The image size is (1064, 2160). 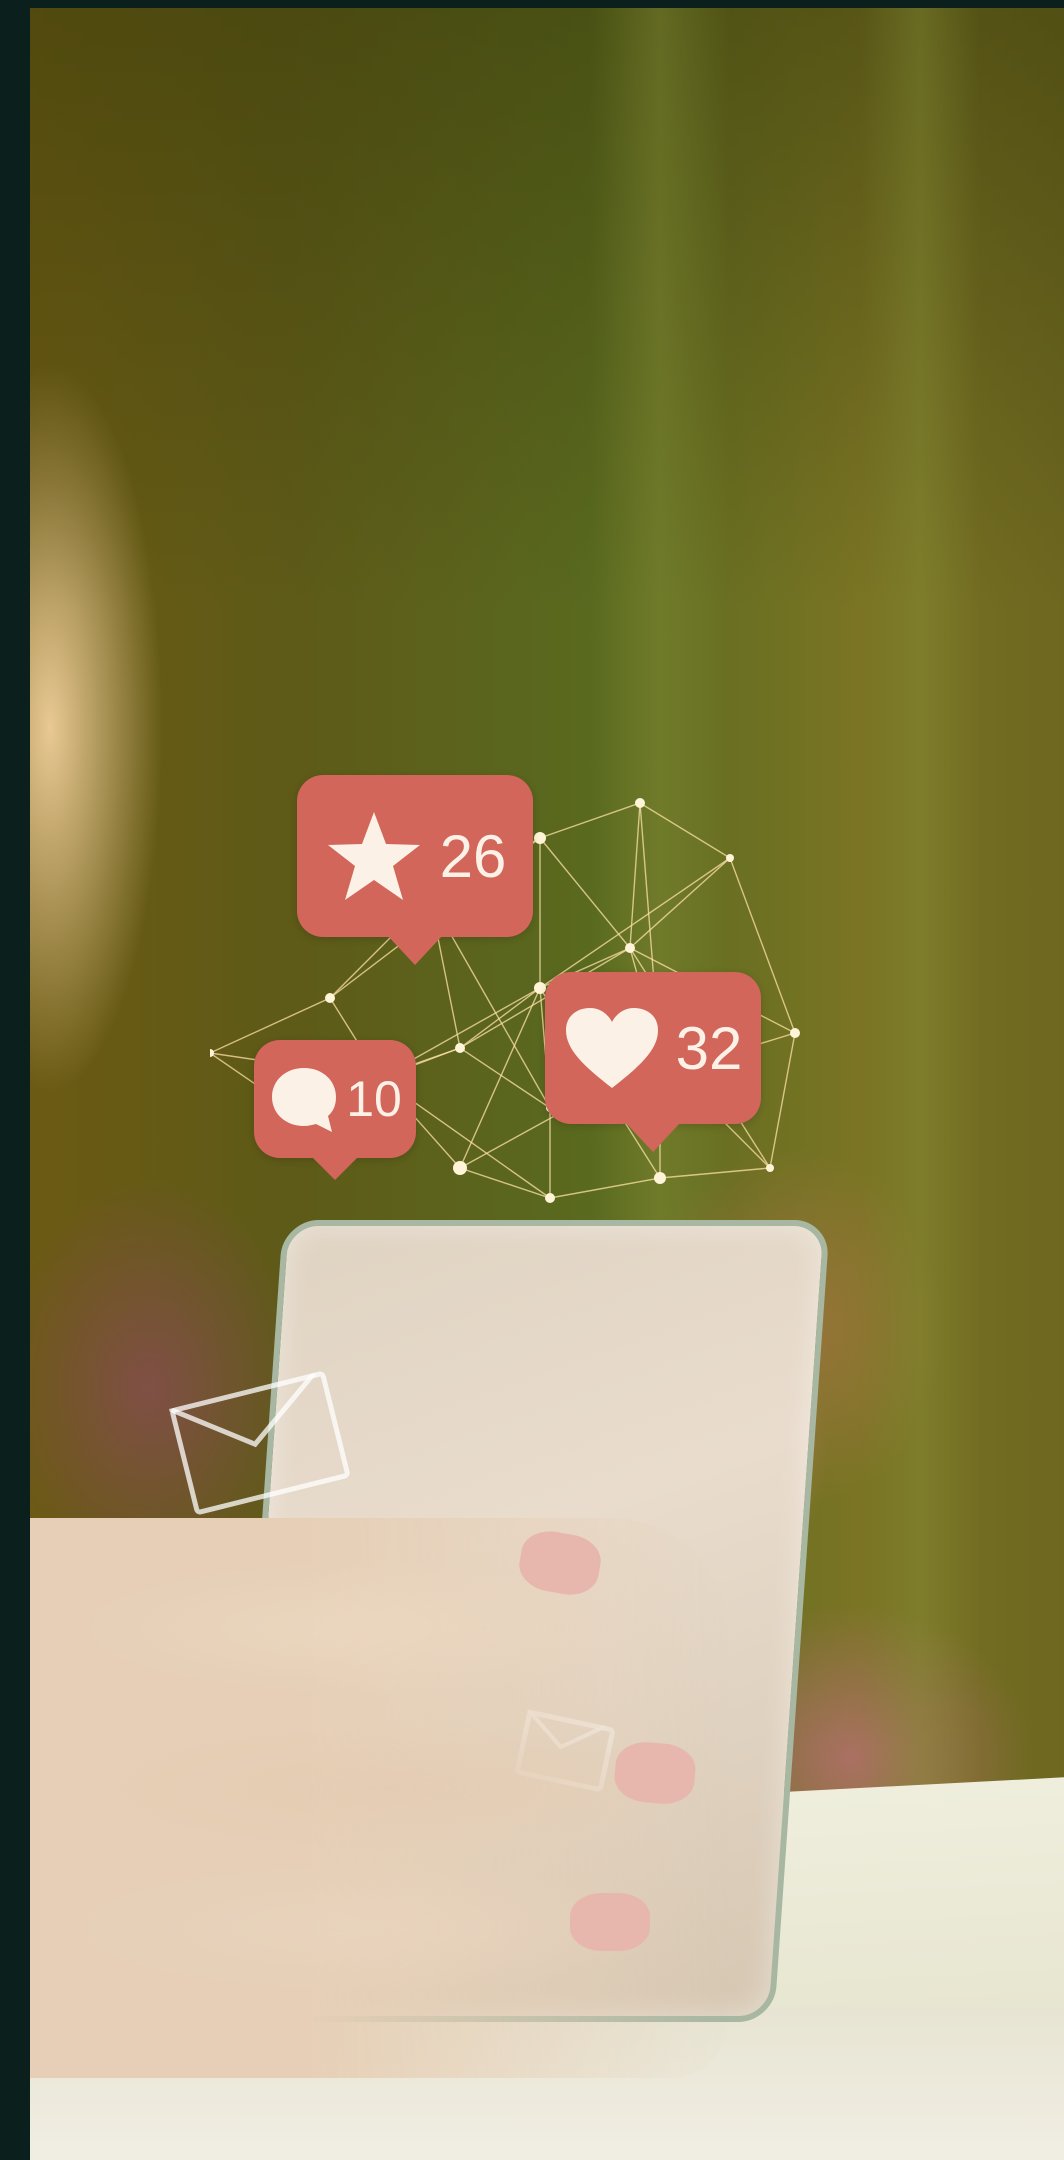 I want to click on star-icon, so click(x=373, y=856).